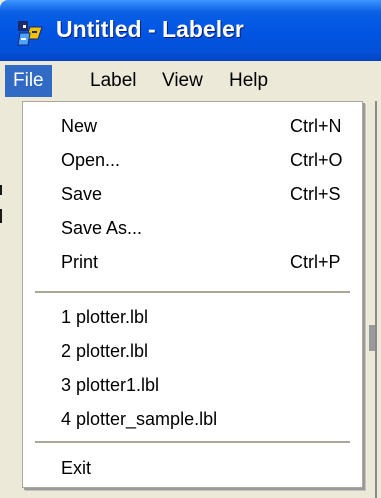 Image resolution: width=381 pixels, height=498 pixels. I want to click on menu-help: Help, so click(248, 81).